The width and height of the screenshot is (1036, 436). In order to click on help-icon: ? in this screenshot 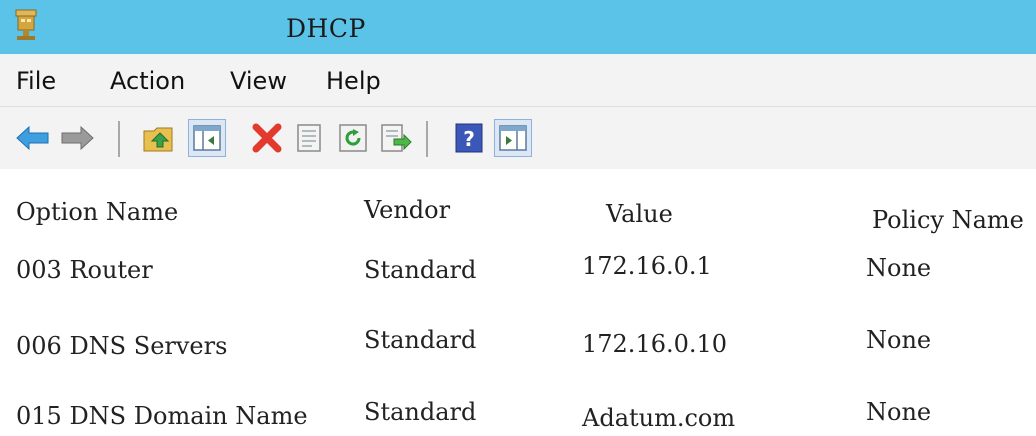, I will do `click(469, 138)`.